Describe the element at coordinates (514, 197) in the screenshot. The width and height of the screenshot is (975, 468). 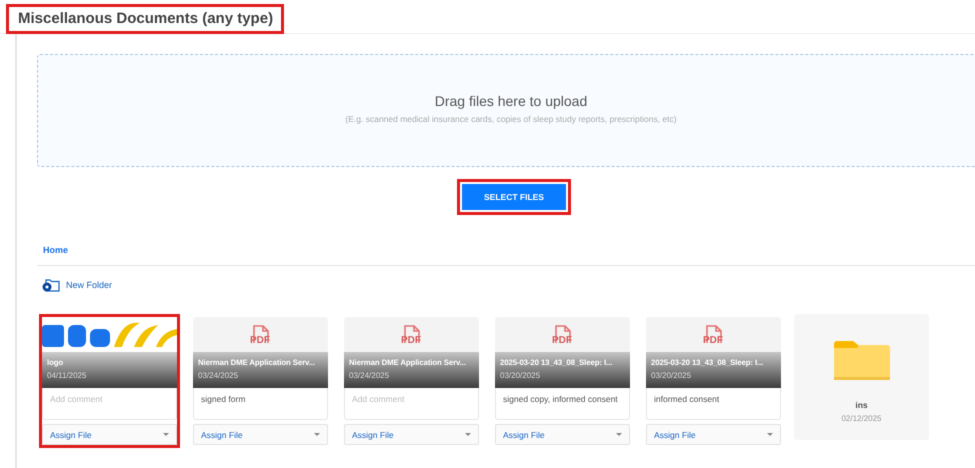
I see `select-files-button: SELECT FILES` at that location.